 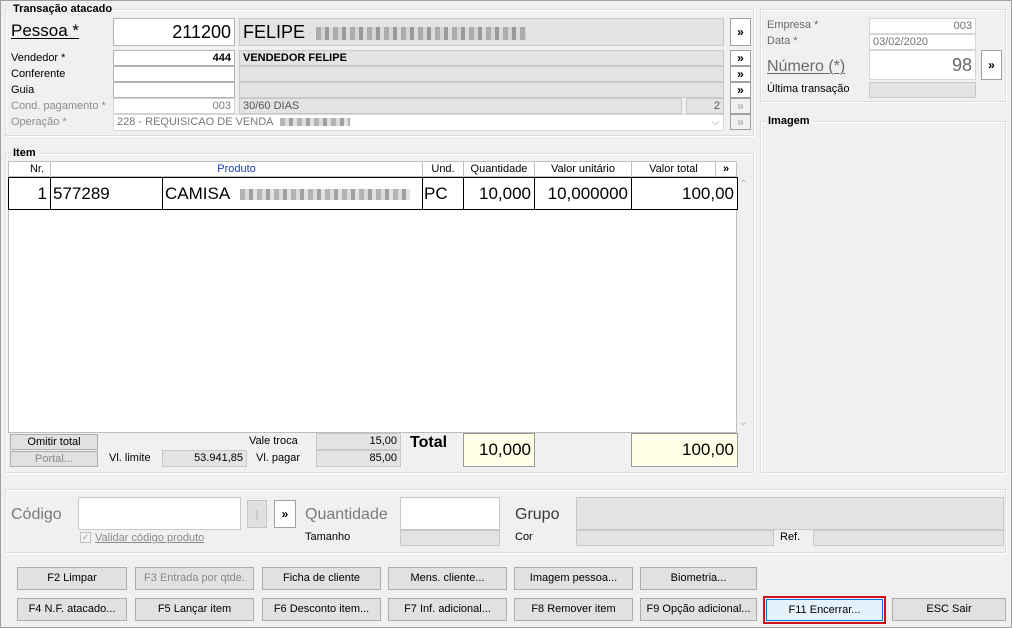 What do you see at coordinates (499, 450) in the screenshot?
I see `total-qty-field: 10,000` at bounding box center [499, 450].